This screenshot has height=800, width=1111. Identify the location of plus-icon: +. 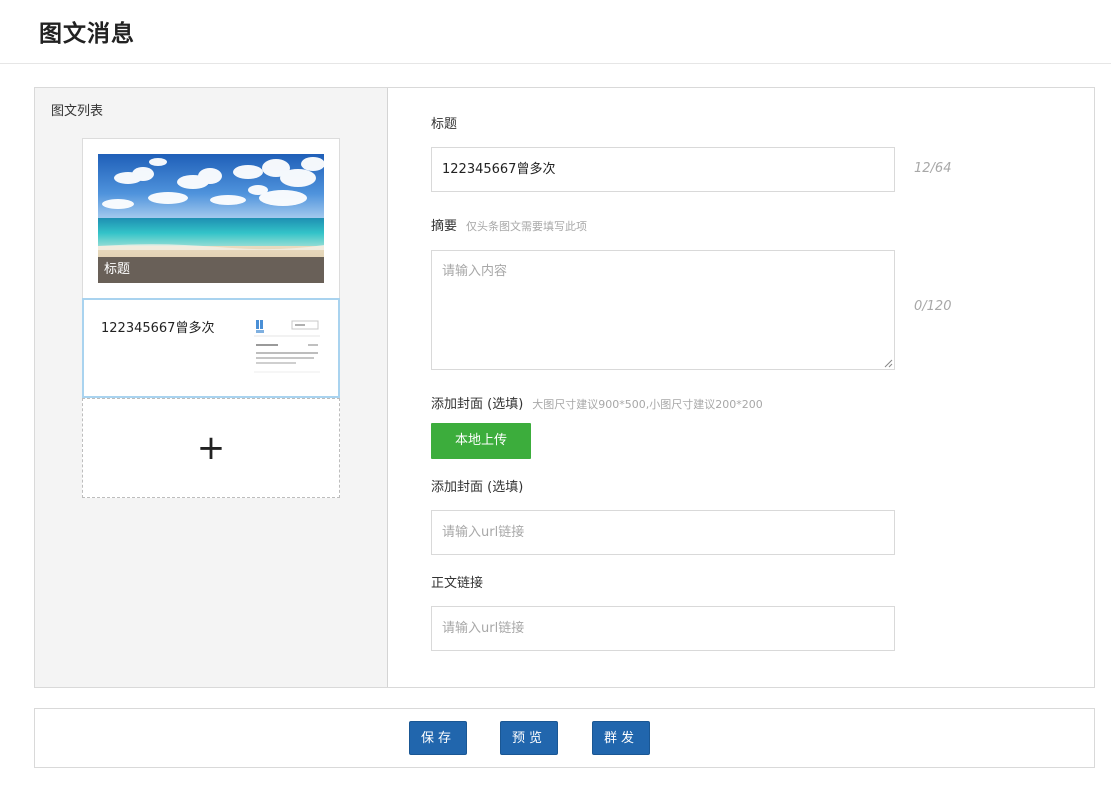
(211, 448).